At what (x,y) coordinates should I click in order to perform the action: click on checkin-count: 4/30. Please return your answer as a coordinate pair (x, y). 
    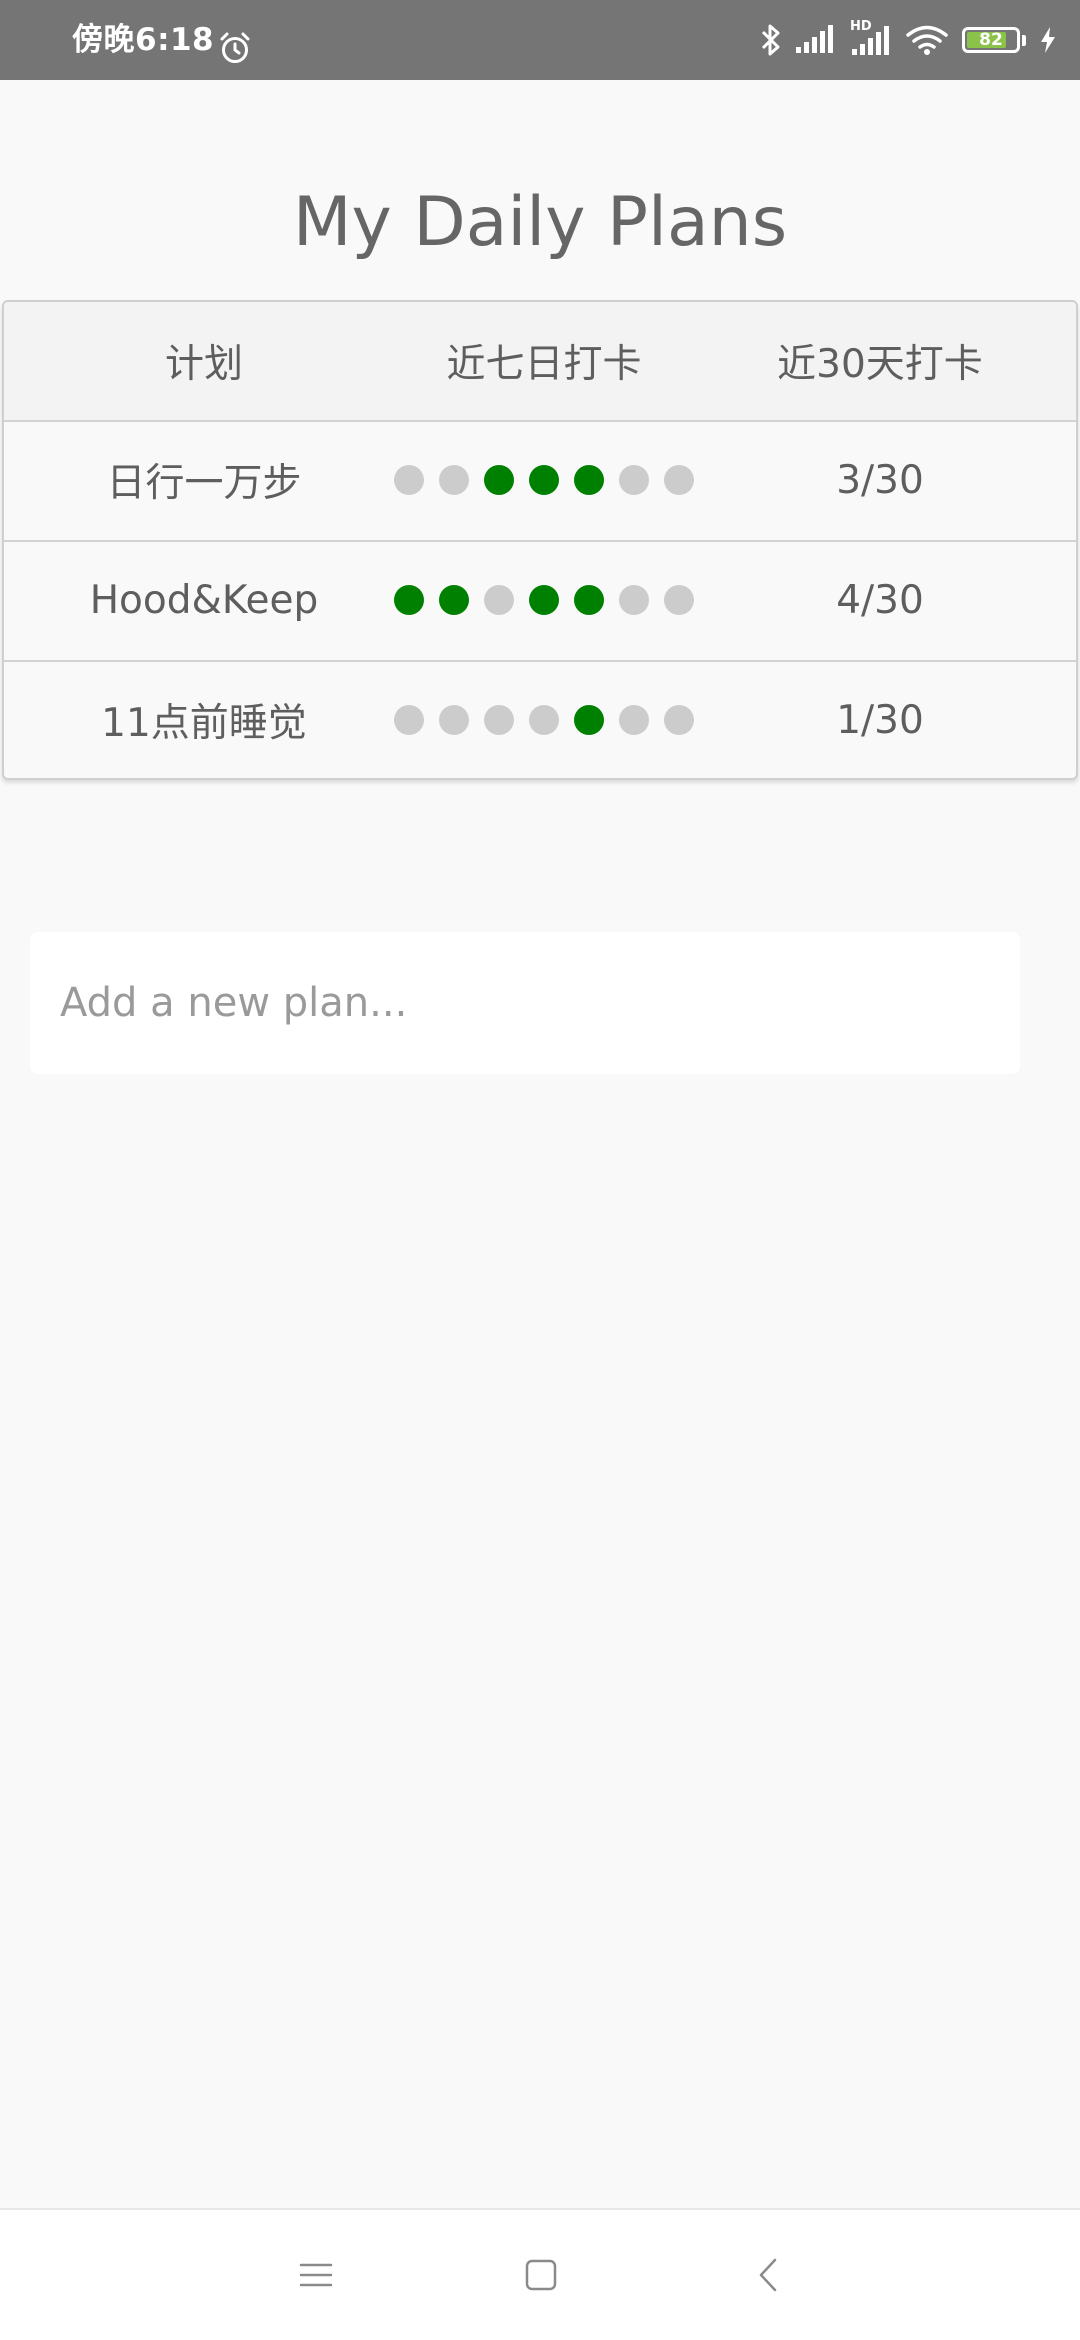
    Looking at the image, I should click on (880, 600).